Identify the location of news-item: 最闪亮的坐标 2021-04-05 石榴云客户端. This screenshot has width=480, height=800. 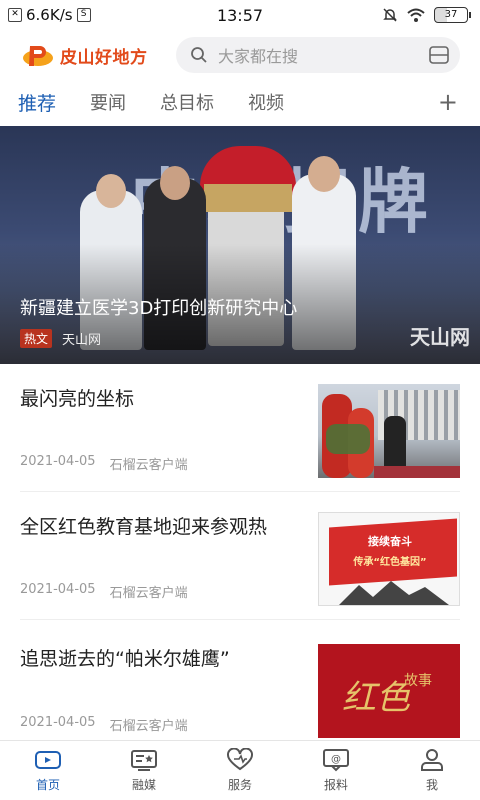
(240, 430).